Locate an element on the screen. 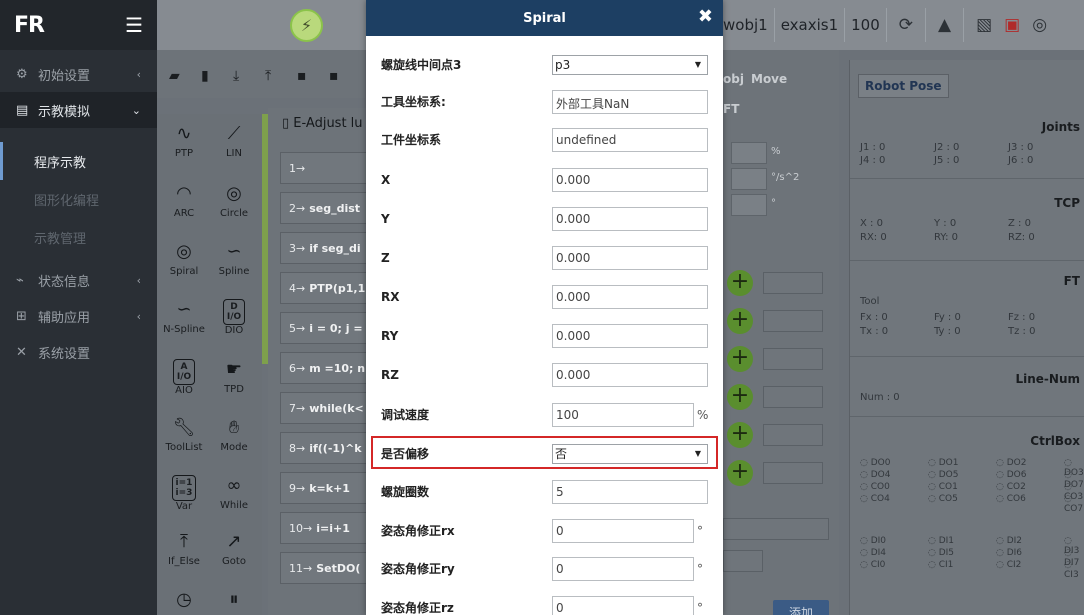  sidebar-item-aux: ⊞ 辅助应用 ‹ is located at coordinates (78, 316).